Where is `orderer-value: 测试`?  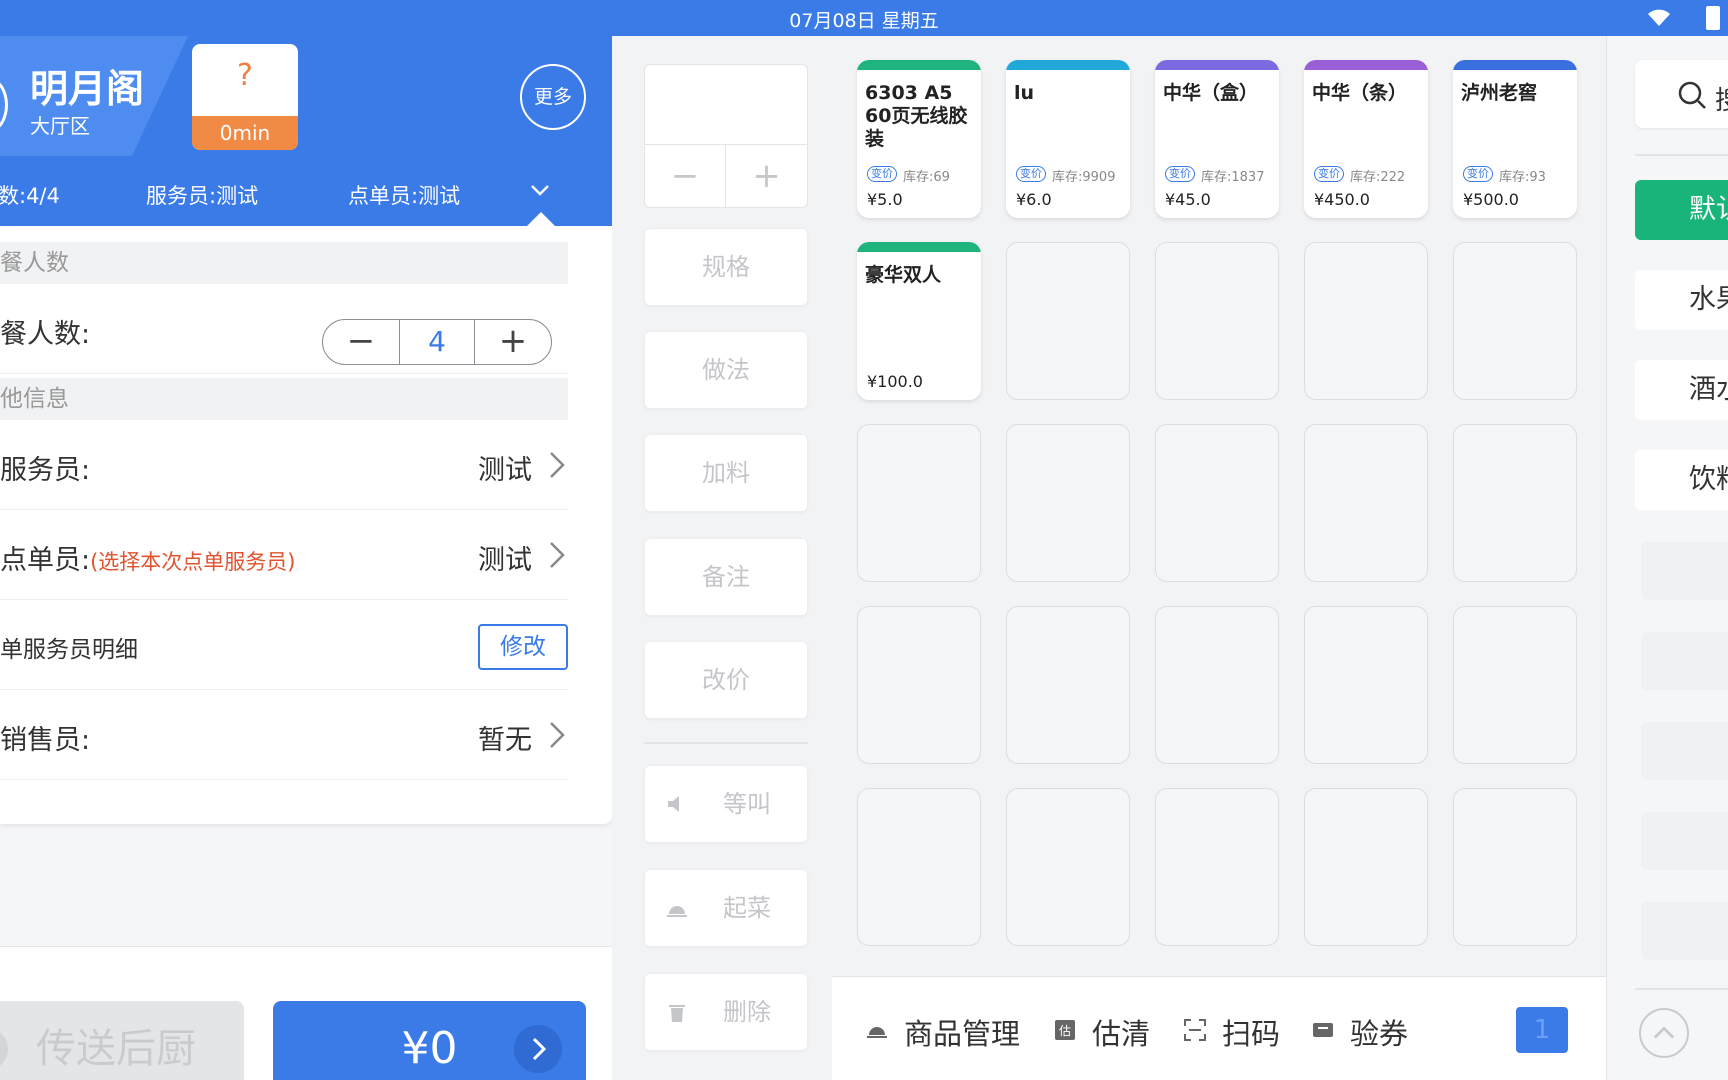
orderer-value: 测试 is located at coordinates (505, 560).